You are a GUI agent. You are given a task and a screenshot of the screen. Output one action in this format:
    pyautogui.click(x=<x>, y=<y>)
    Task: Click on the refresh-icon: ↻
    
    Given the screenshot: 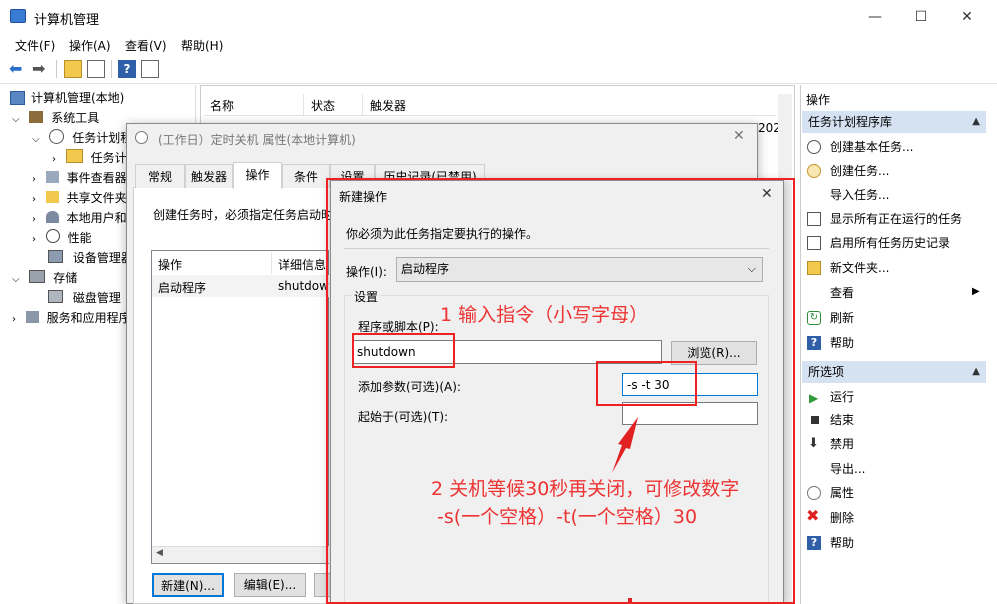 What is the action you would take?
    pyautogui.click(x=814, y=318)
    